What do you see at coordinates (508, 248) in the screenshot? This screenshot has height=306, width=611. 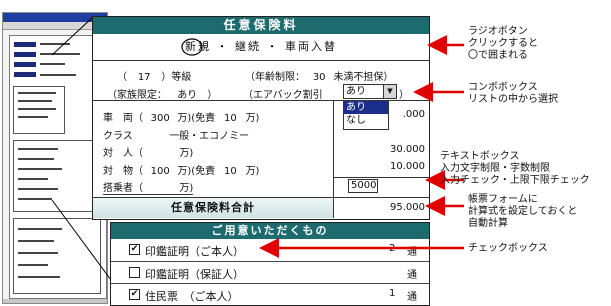 I see `annotation-checkbox: チェックボックス` at bounding box center [508, 248].